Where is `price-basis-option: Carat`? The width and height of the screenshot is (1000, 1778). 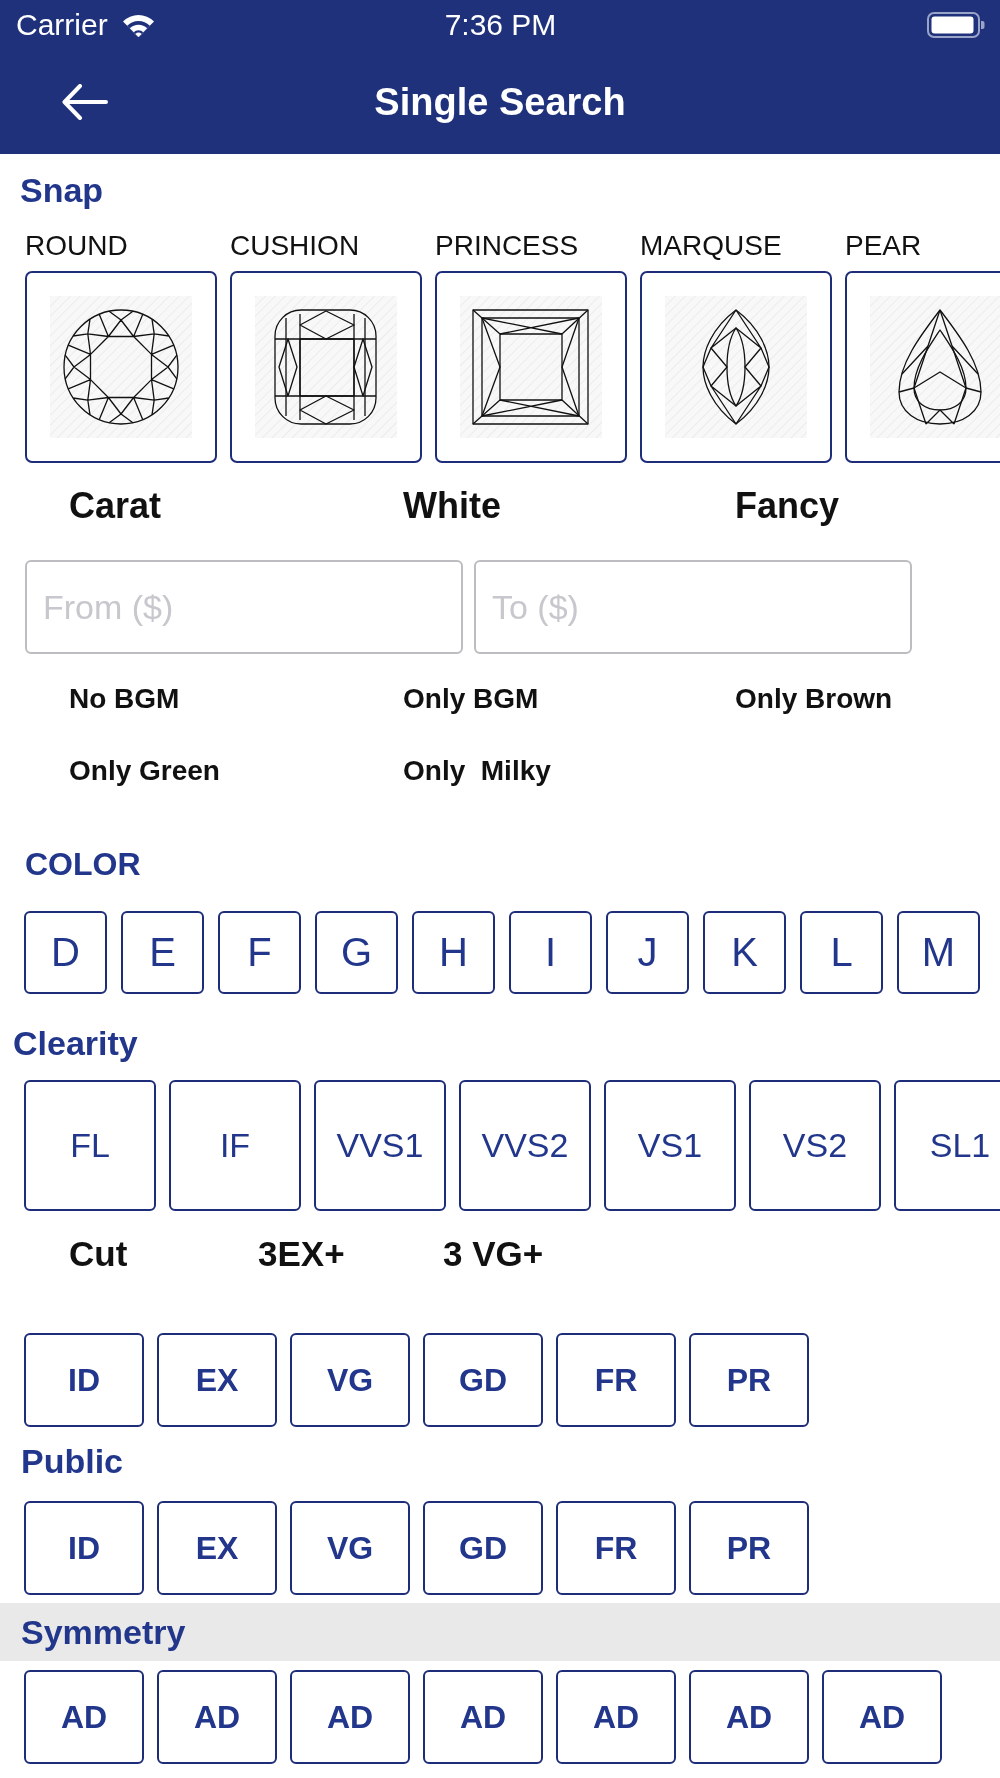 price-basis-option: Carat is located at coordinates (115, 506).